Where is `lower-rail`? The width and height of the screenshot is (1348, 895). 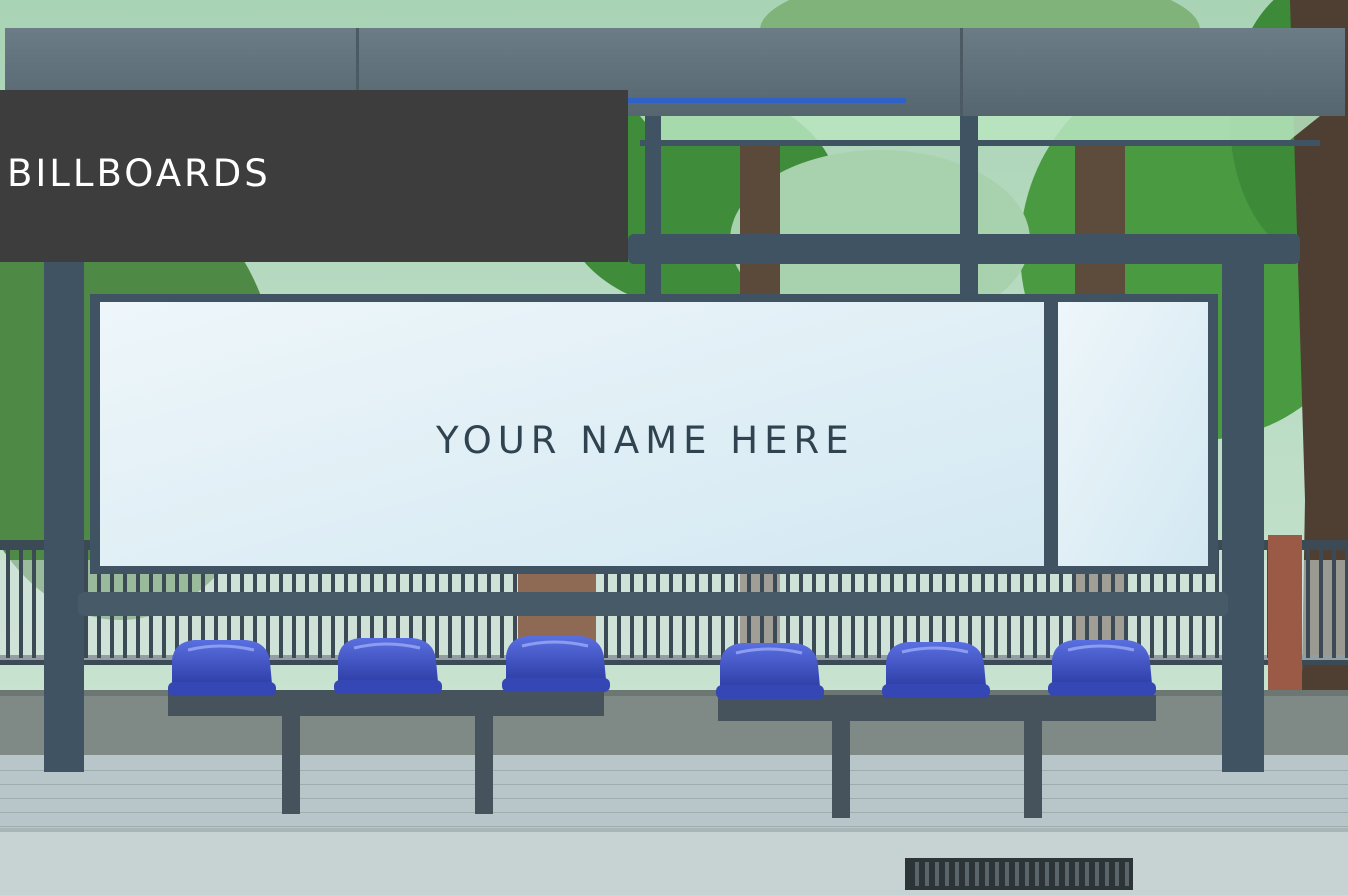
lower-rail is located at coordinates (653, 604).